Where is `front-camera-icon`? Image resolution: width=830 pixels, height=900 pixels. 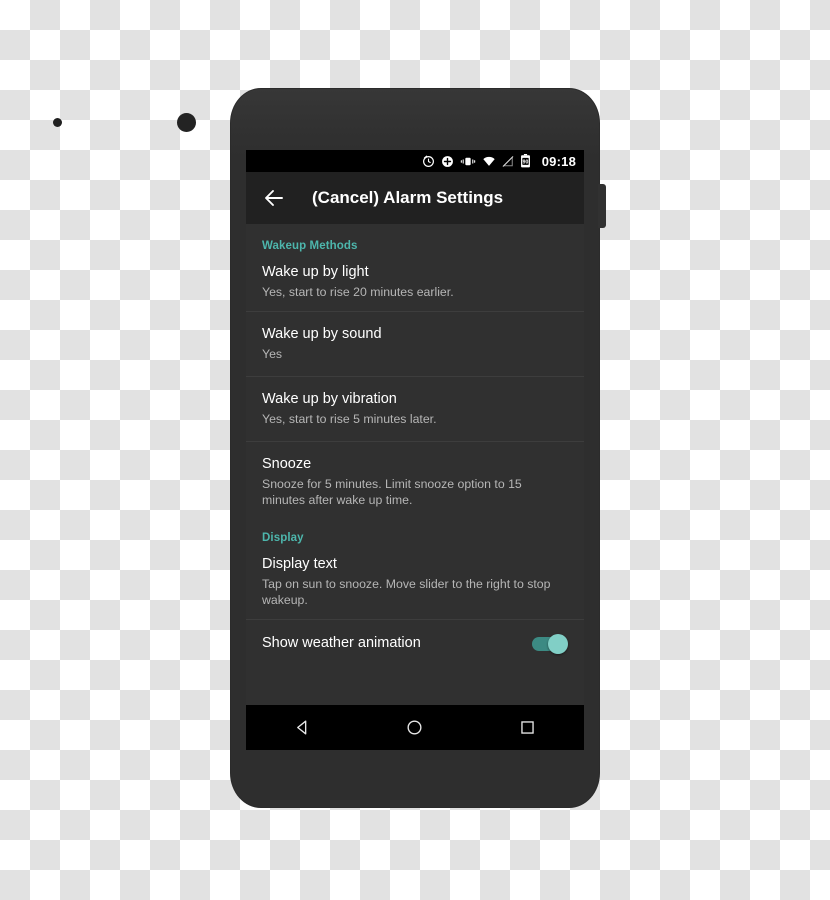
front-camera-icon is located at coordinates (186, 122).